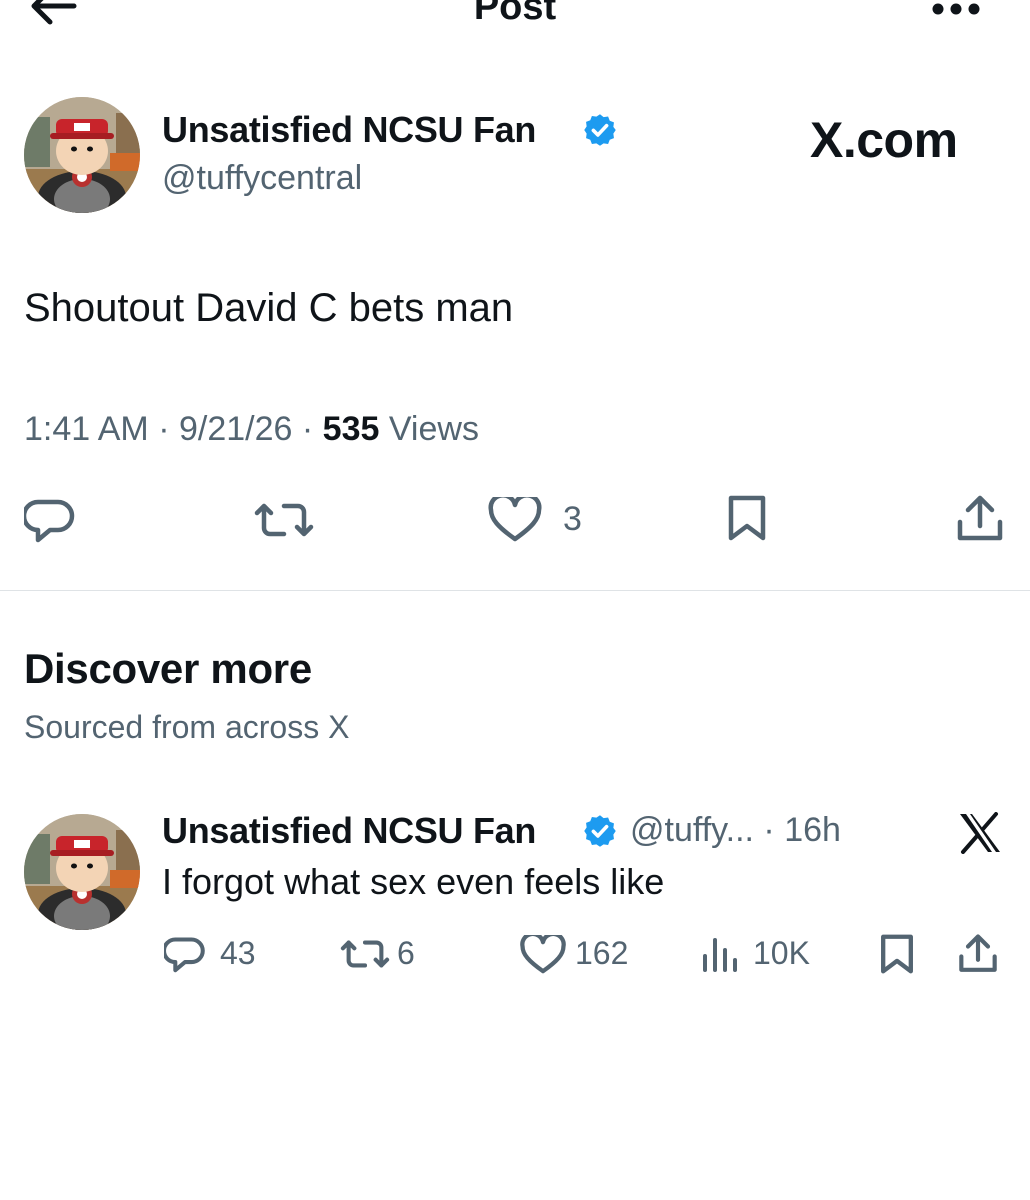  What do you see at coordinates (86, 429) in the screenshot?
I see `post-time: 1:41 AM` at bounding box center [86, 429].